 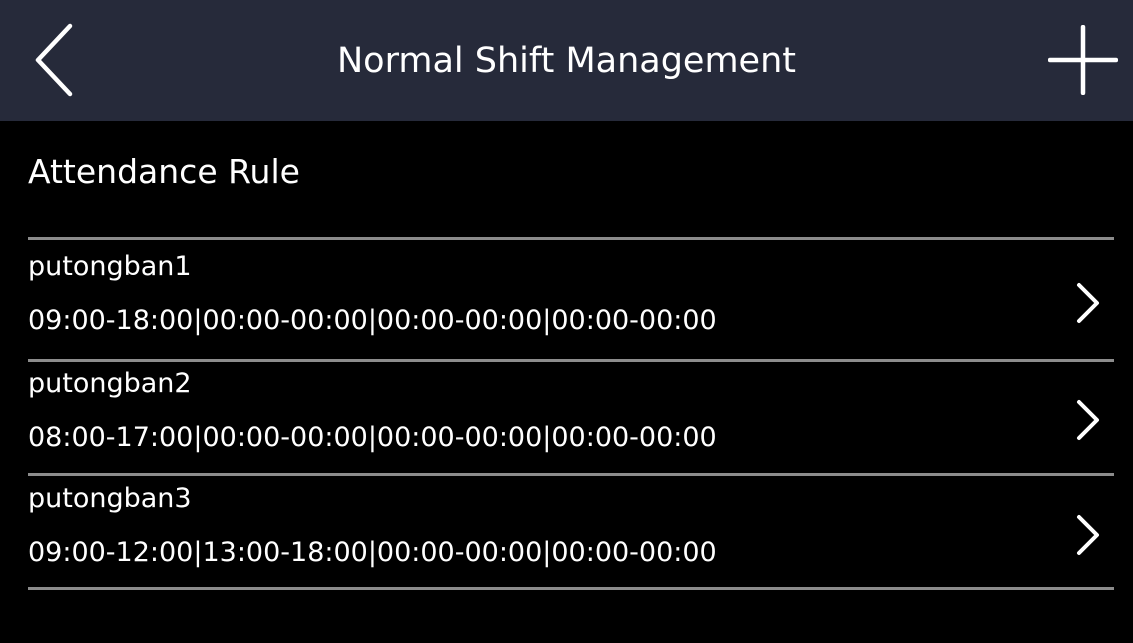 I want to click on section-title: Attendance Rule, so click(x=164, y=171).